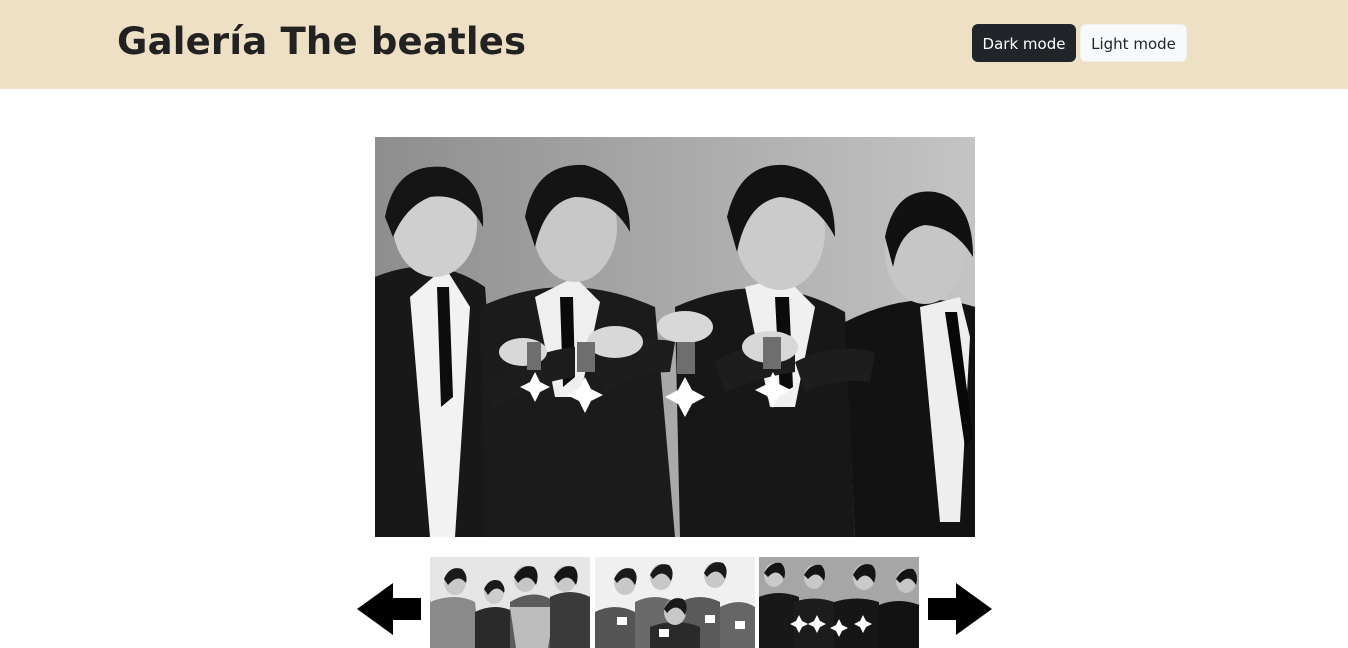 The width and height of the screenshot is (1348, 648). Describe the element at coordinates (322, 41) in the screenshot. I see `page-title: Galería The beatles` at that location.